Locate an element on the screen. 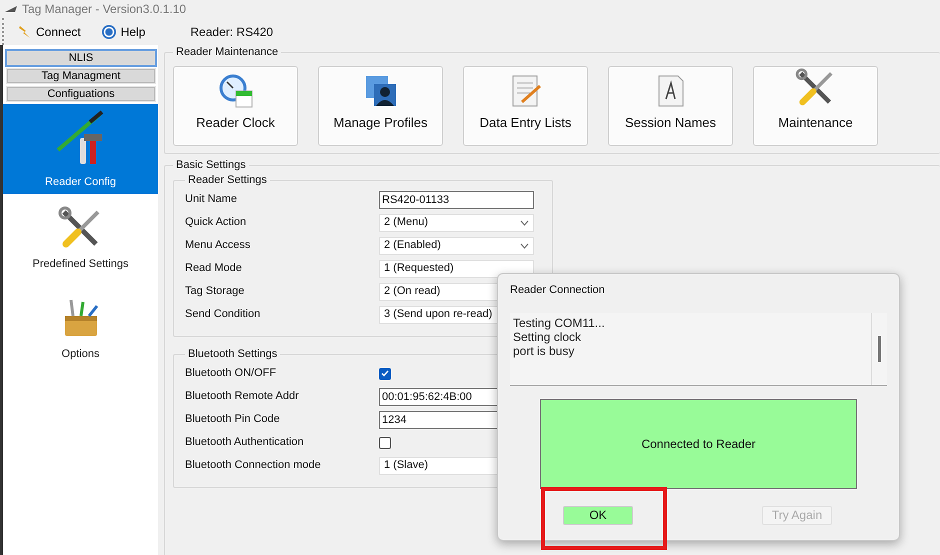 This screenshot has height=555, width=940. lightning-icon is located at coordinates (25, 31).